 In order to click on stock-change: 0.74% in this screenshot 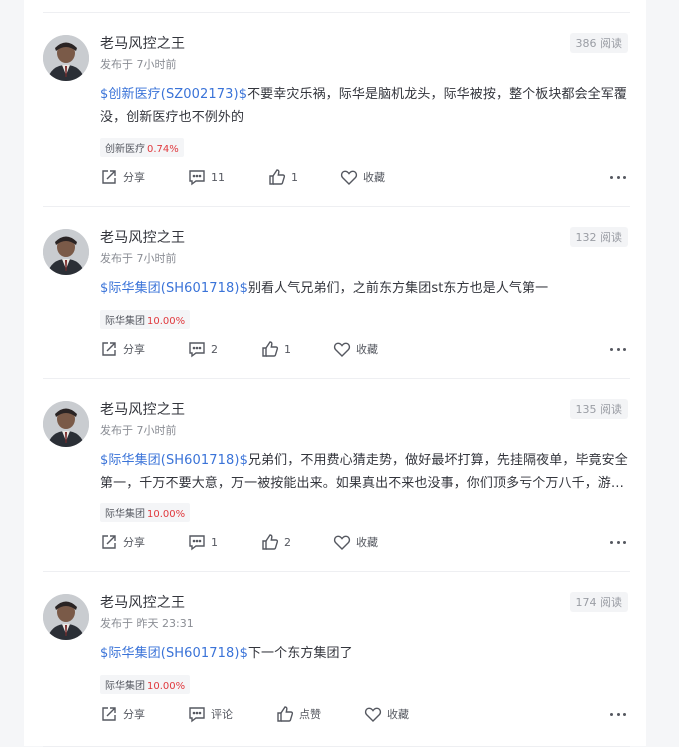, I will do `click(163, 149)`.